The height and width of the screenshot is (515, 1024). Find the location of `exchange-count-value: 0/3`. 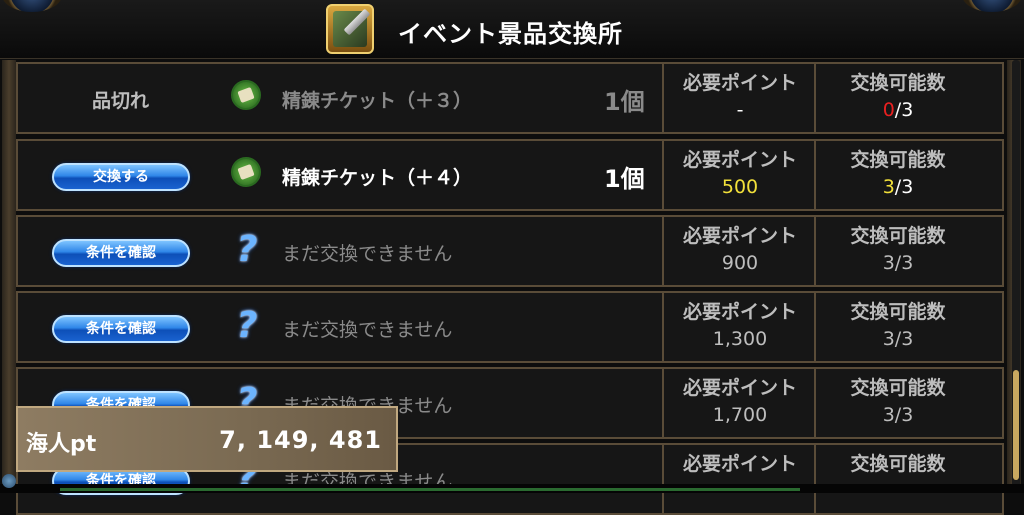

exchange-count-value: 0/3 is located at coordinates (898, 110).